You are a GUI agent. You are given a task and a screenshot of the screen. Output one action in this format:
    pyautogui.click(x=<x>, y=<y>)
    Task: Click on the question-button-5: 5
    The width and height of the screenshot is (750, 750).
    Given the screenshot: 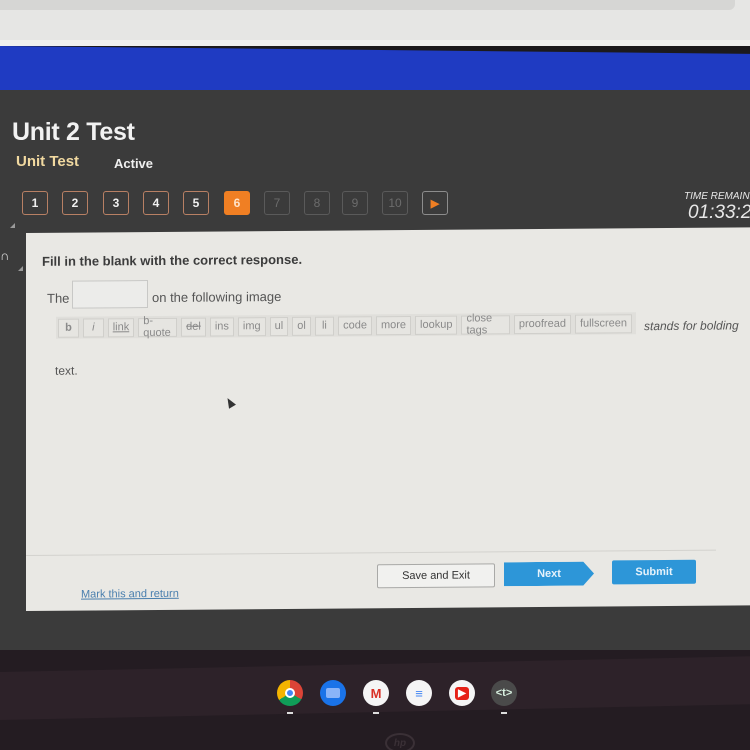 What is the action you would take?
    pyautogui.click(x=196, y=203)
    